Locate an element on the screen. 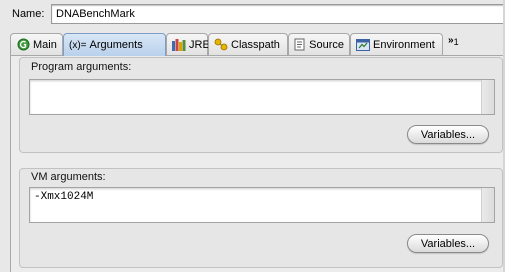 This screenshot has width=505, height=272. name-input: DNABenchMark is located at coordinates (278, 14).